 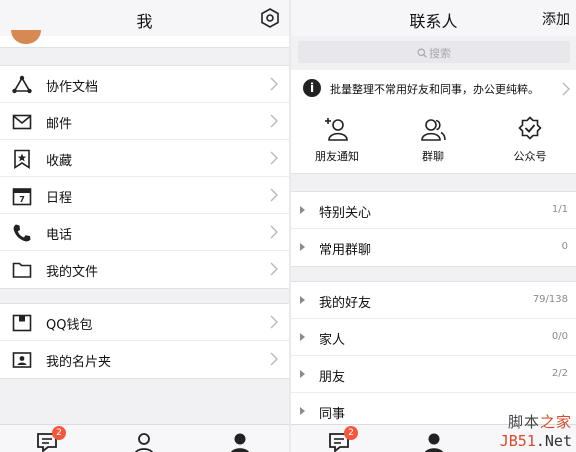 I want to click on contact-group-special-care: 特别关心 1/1, so click(x=433, y=210).